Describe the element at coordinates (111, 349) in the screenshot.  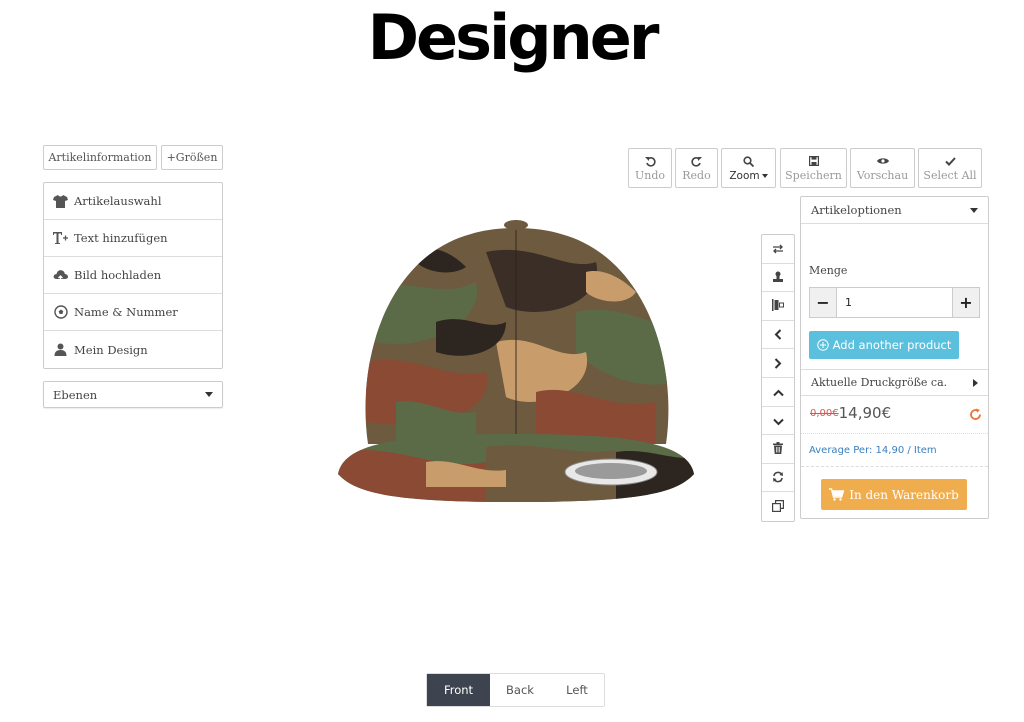
I see `menu-item-label: Mein Design` at that location.